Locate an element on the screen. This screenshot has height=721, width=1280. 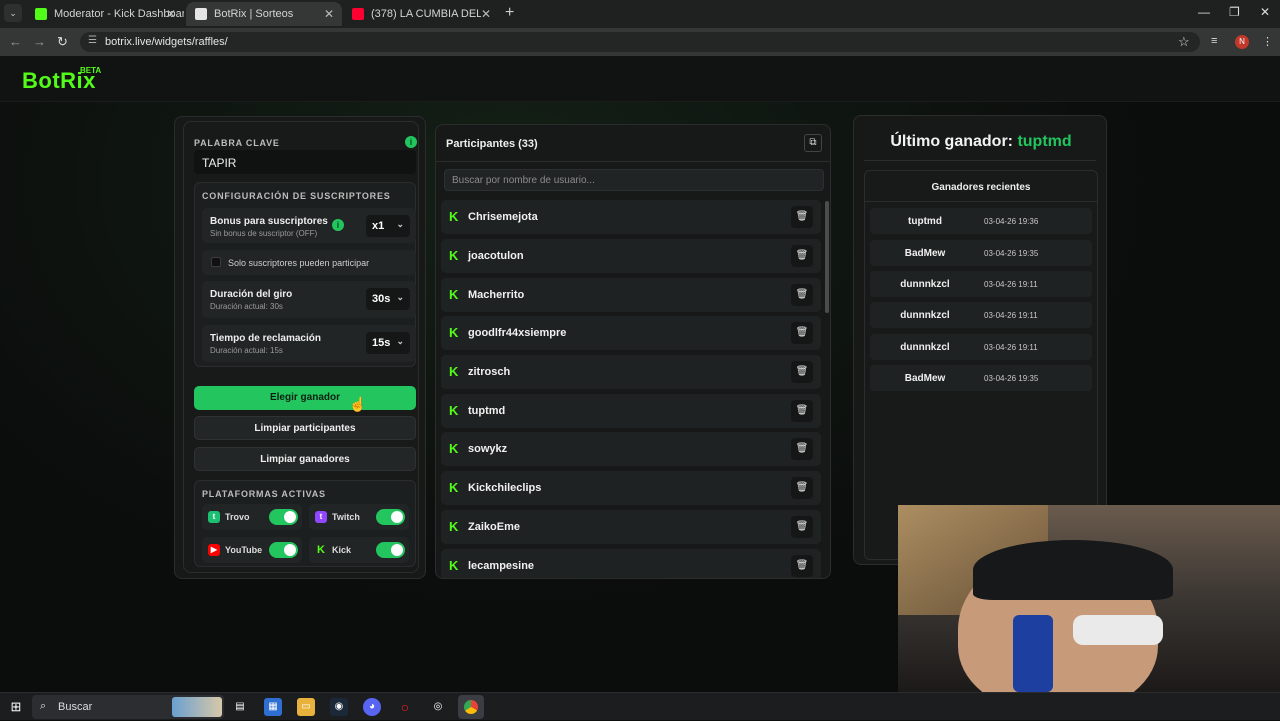
taskbar-search: ⌕ Buscar is located at coordinates (128, 707).